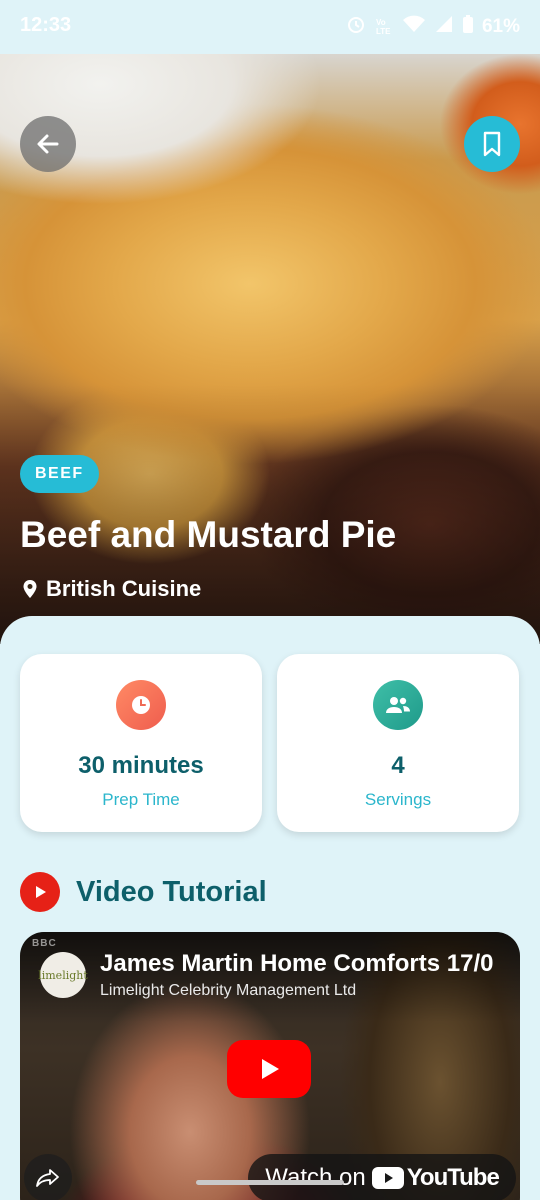  I want to click on clock-icon, so click(141, 705).